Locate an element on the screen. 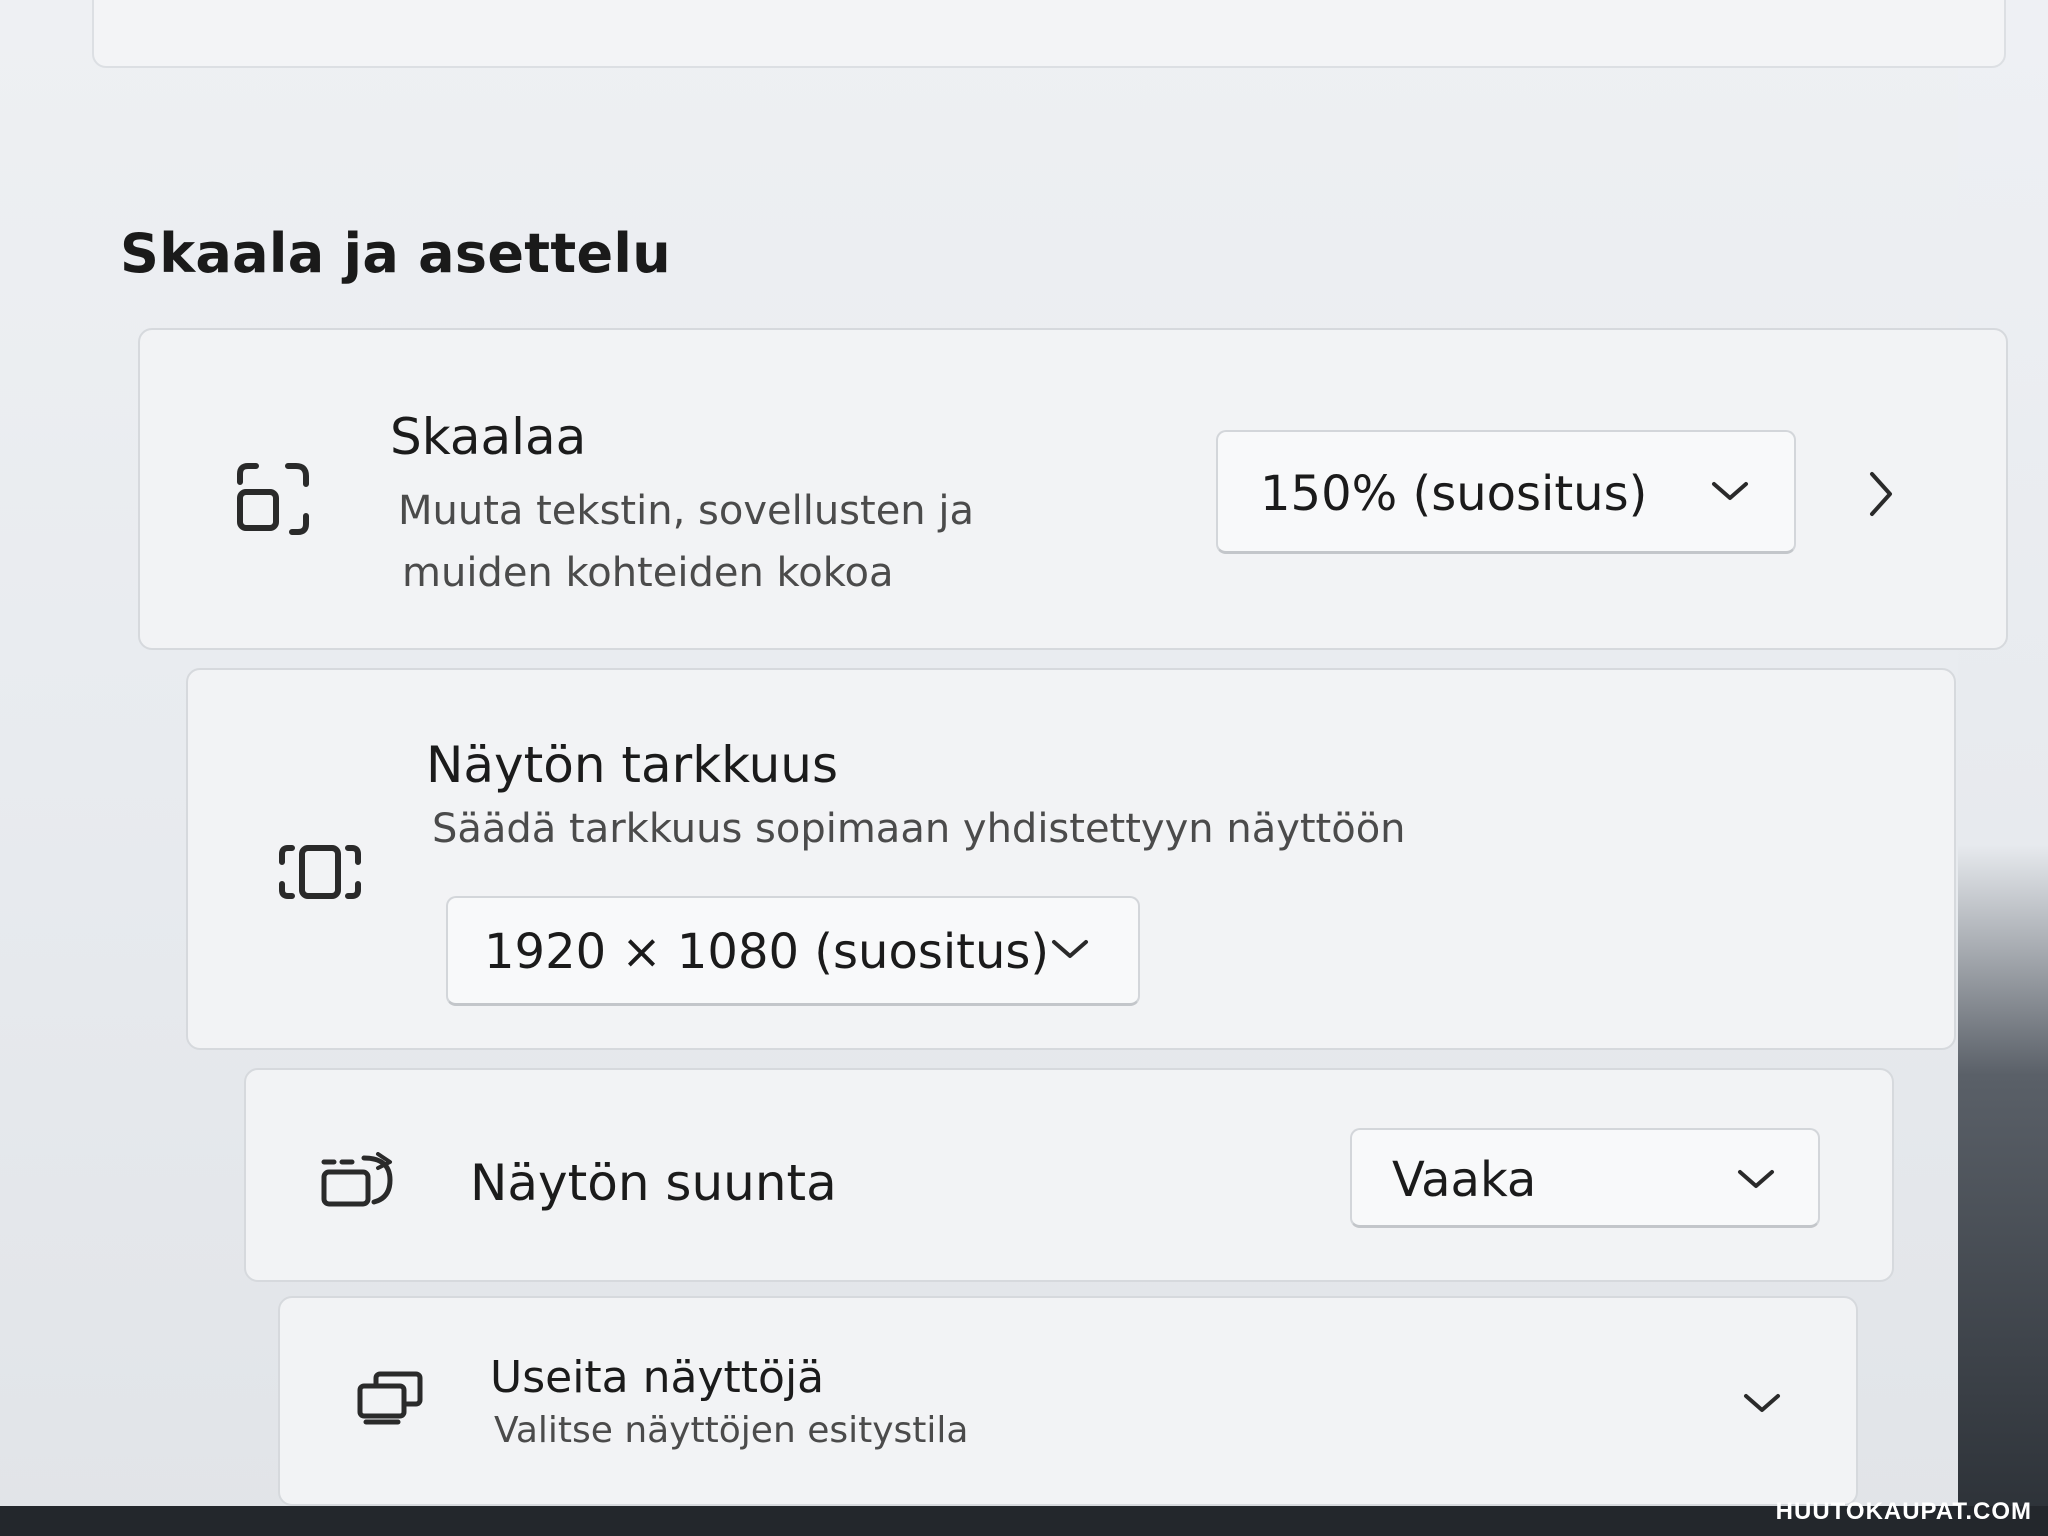 This screenshot has width=2048, height=1536. scale-dropdown: 150% (suositus) is located at coordinates (1506, 492).